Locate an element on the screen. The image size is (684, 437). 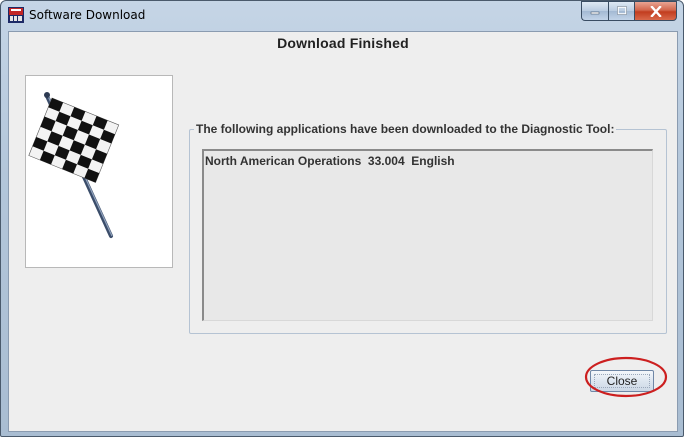
window-title: Software Download is located at coordinates (87, 15).